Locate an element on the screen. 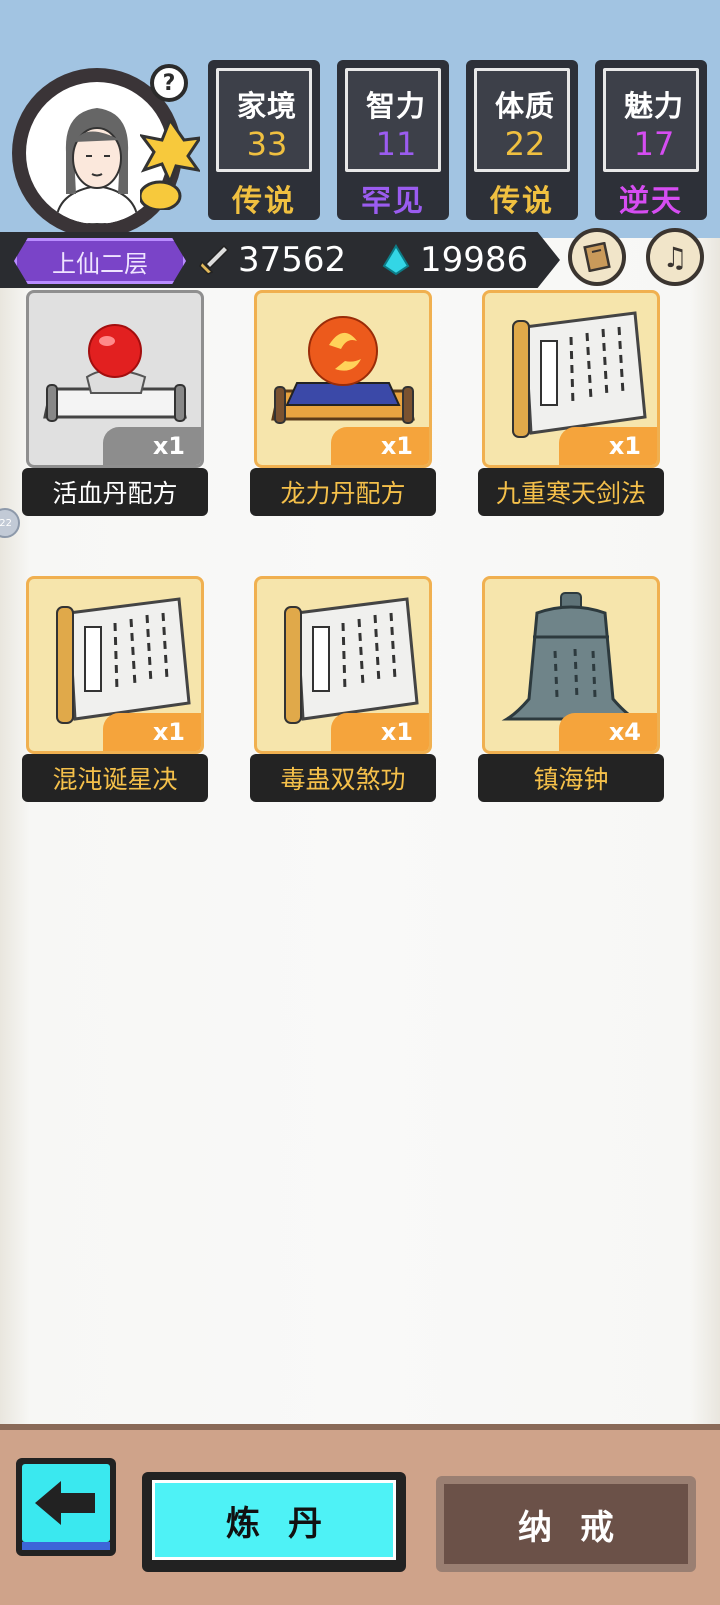 The height and width of the screenshot is (1605, 720). alchemy-button-label: 炼丹 is located at coordinates (274, 1520).